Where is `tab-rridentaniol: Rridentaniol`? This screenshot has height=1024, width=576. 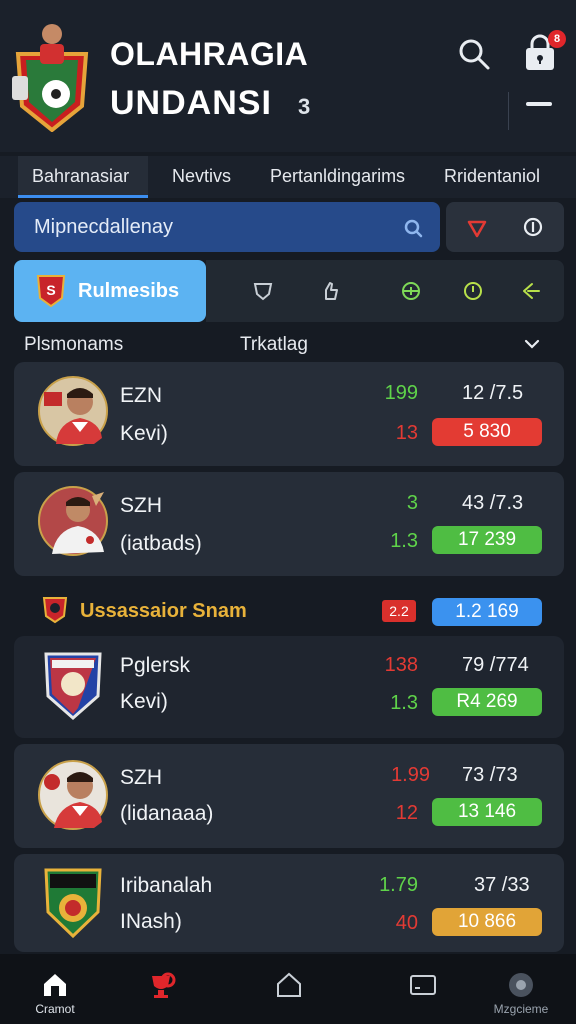 tab-rridentaniol: Rridentaniol is located at coordinates (492, 177).